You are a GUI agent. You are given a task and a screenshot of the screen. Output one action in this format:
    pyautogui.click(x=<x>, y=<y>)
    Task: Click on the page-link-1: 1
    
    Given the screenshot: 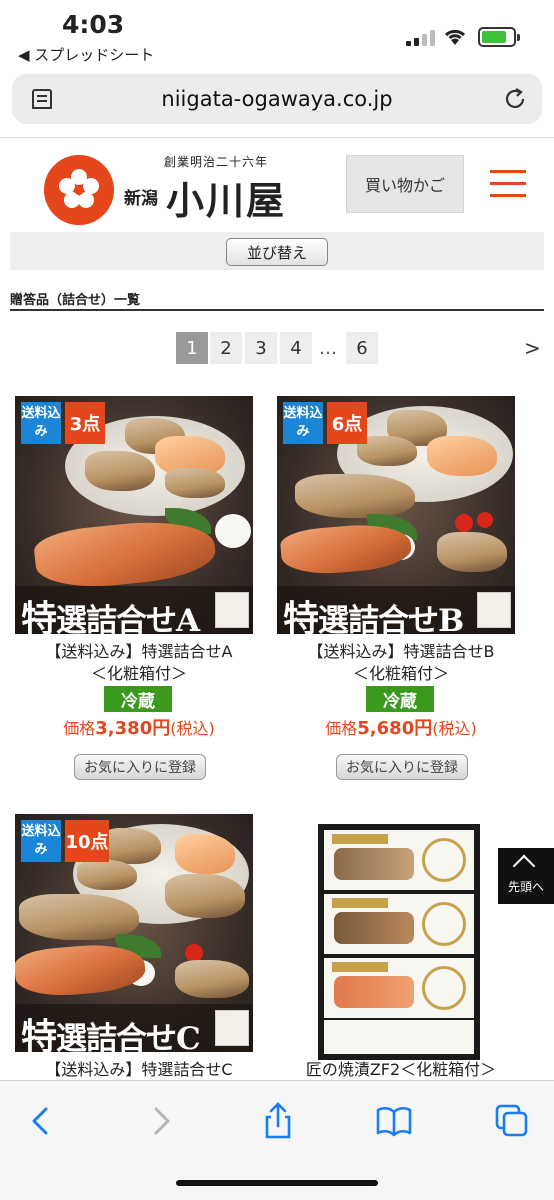 What is the action you would take?
    pyautogui.click(x=192, y=348)
    